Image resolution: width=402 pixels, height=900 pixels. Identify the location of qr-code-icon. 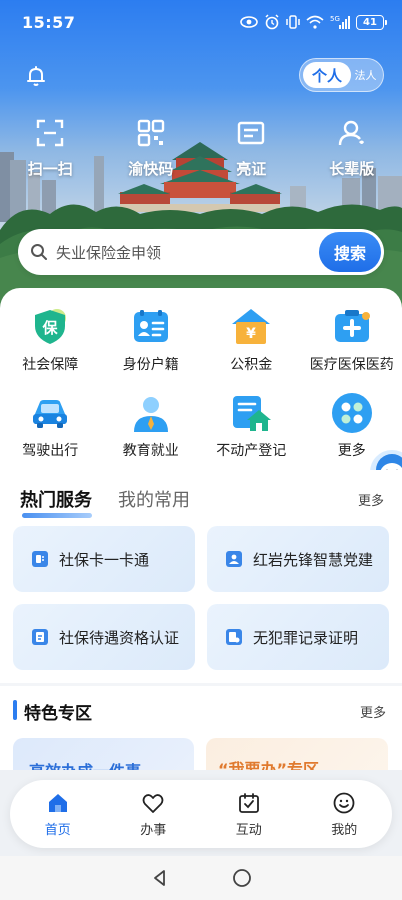
(150, 133).